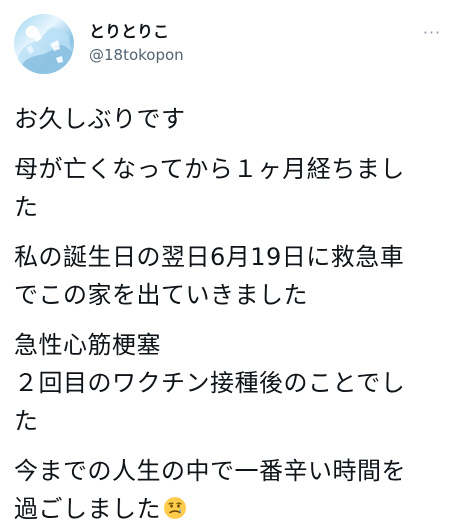 This screenshot has height=526, width=456. I want to click on tweet-line: ２回目のワクチン接種後のことでし, so click(210, 383).